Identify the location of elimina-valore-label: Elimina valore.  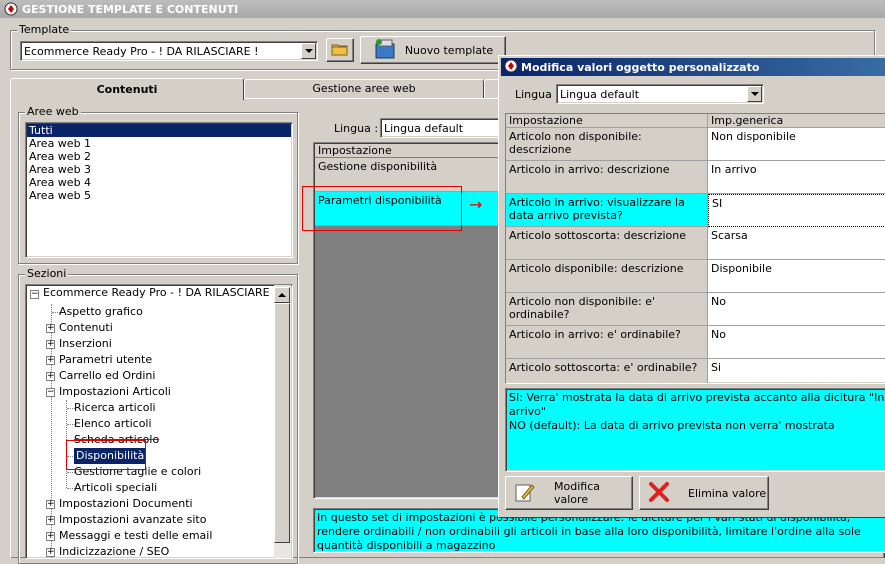
(727, 493).